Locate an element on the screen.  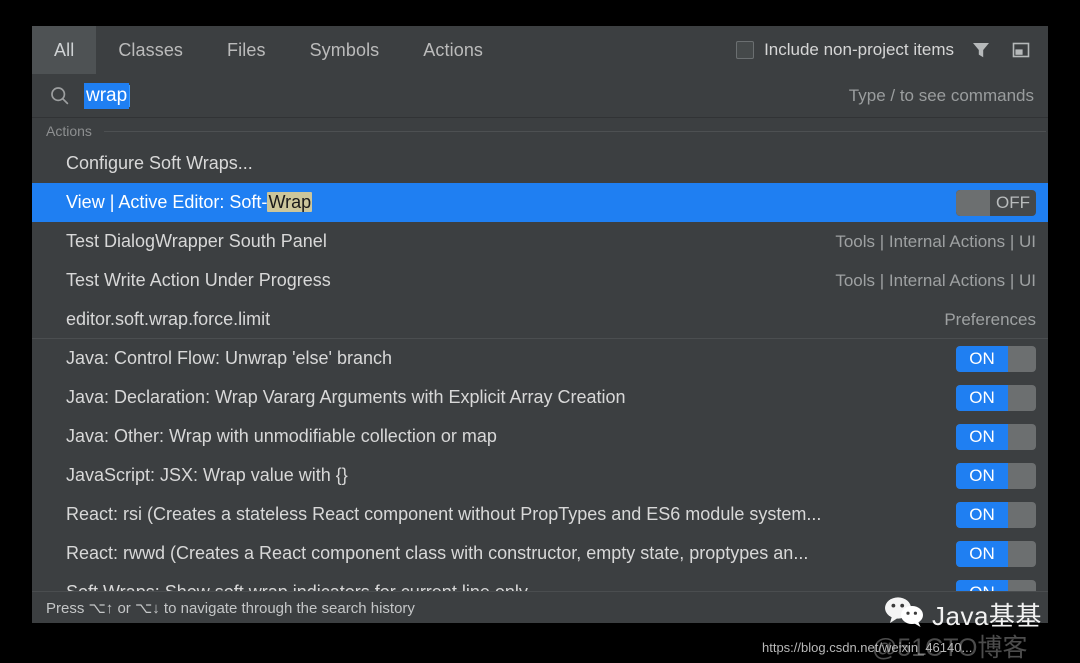
result-row-label: editor.soft.wrap.force.limit is located at coordinates (168, 319).